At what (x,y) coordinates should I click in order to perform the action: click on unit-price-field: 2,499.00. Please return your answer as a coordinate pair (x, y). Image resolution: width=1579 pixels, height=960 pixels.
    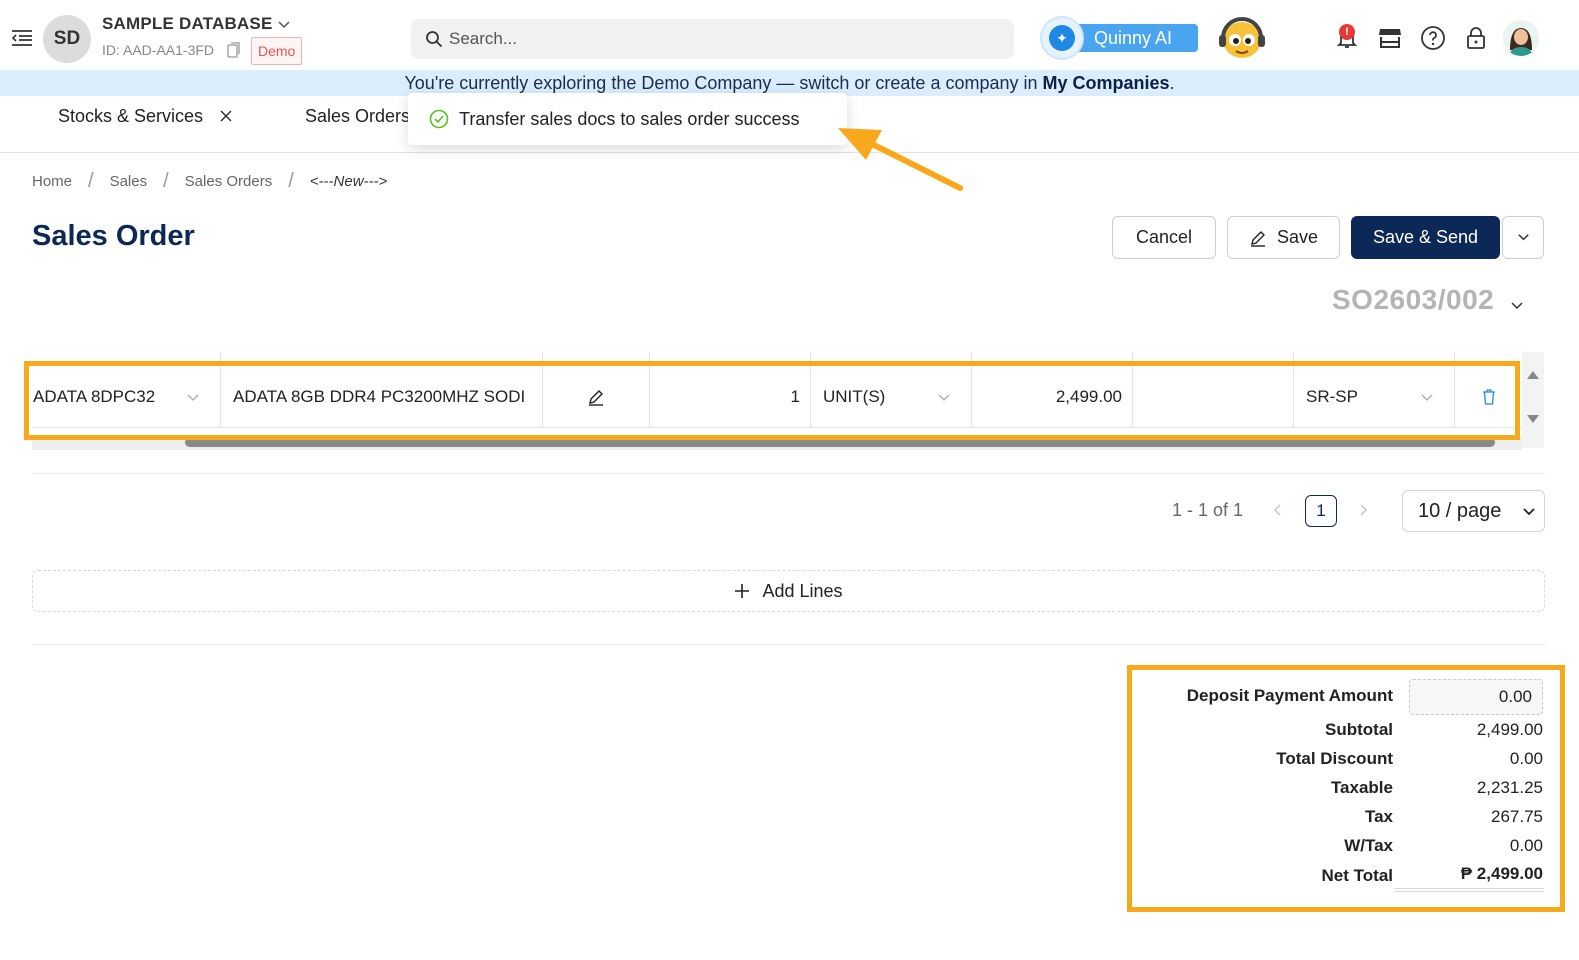
    Looking at the image, I should click on (1052, 397).